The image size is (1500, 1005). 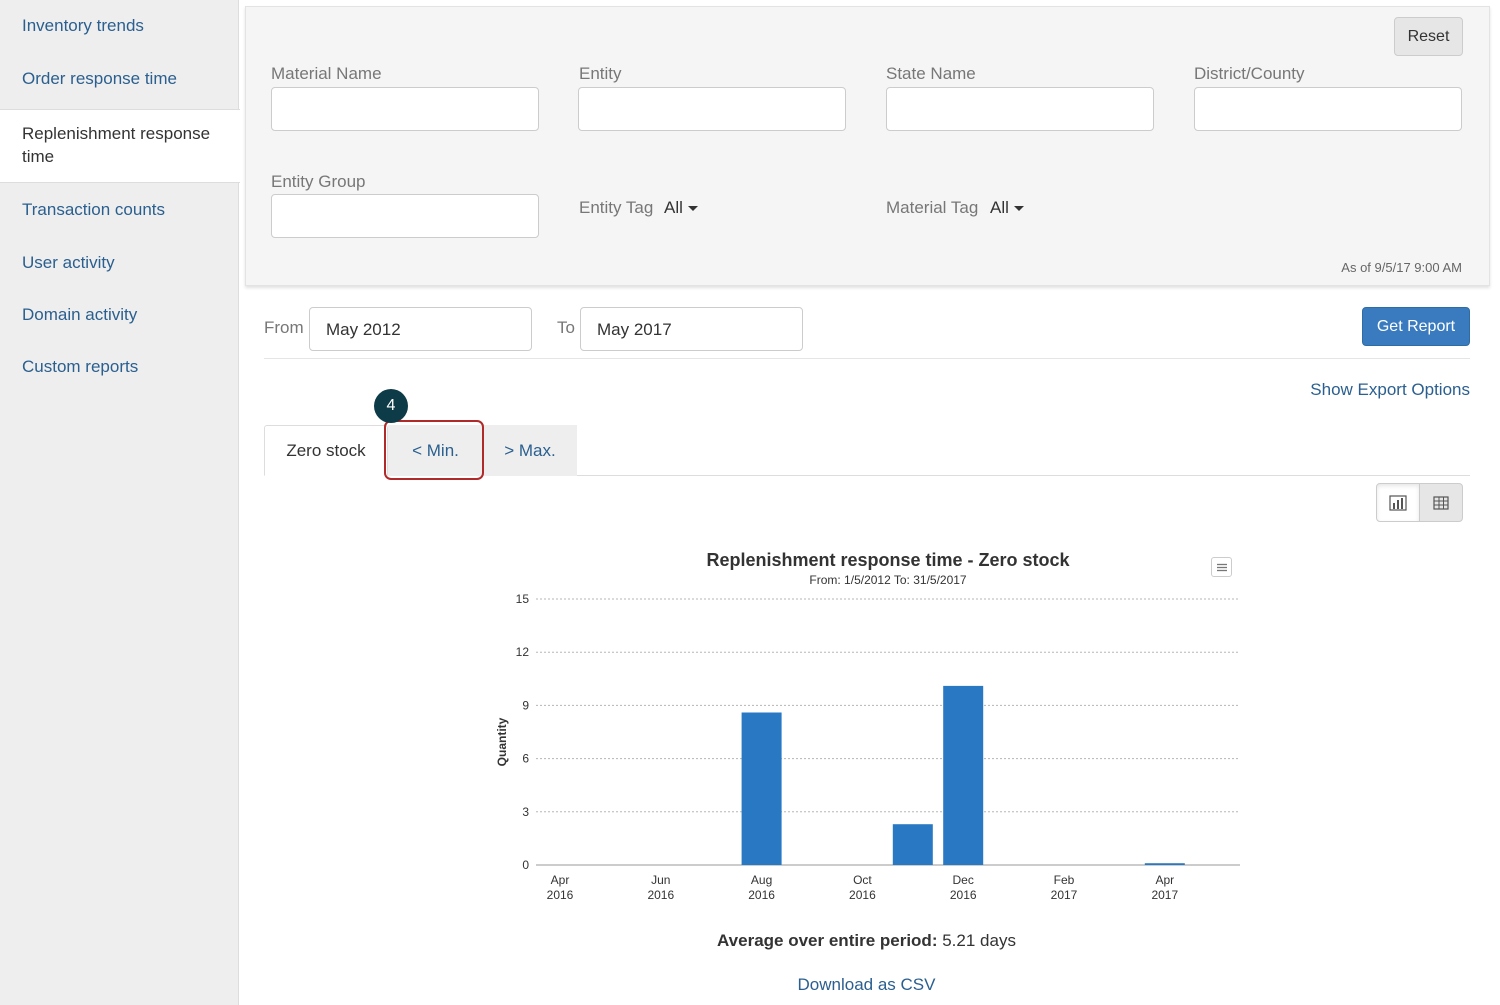 What do you see at coordinates (999, 207) in the screenshot?
I see `material-tag-value: All` at bounding box center [999, 207].